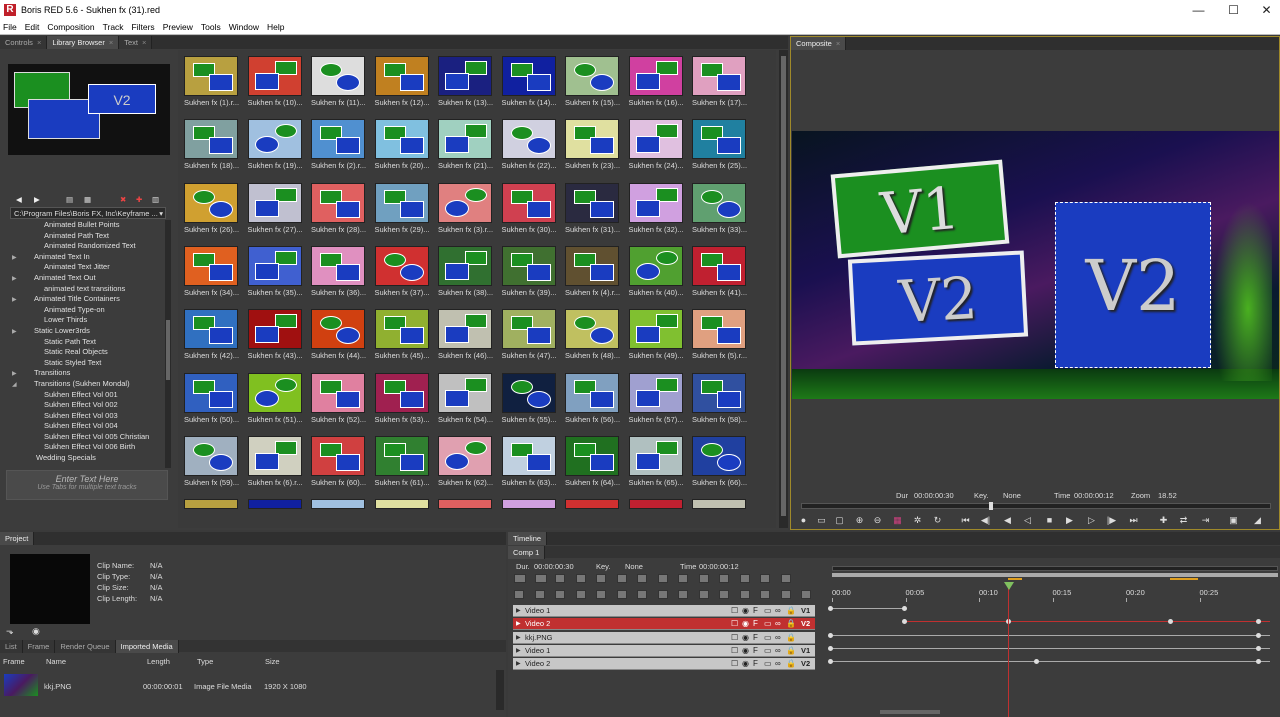 This screenshot has height=717, width=1280. What do you see at coordinates (778, 651) in the screenshot?
I see `link-icon: ∞` at bounding box center [778, 651].